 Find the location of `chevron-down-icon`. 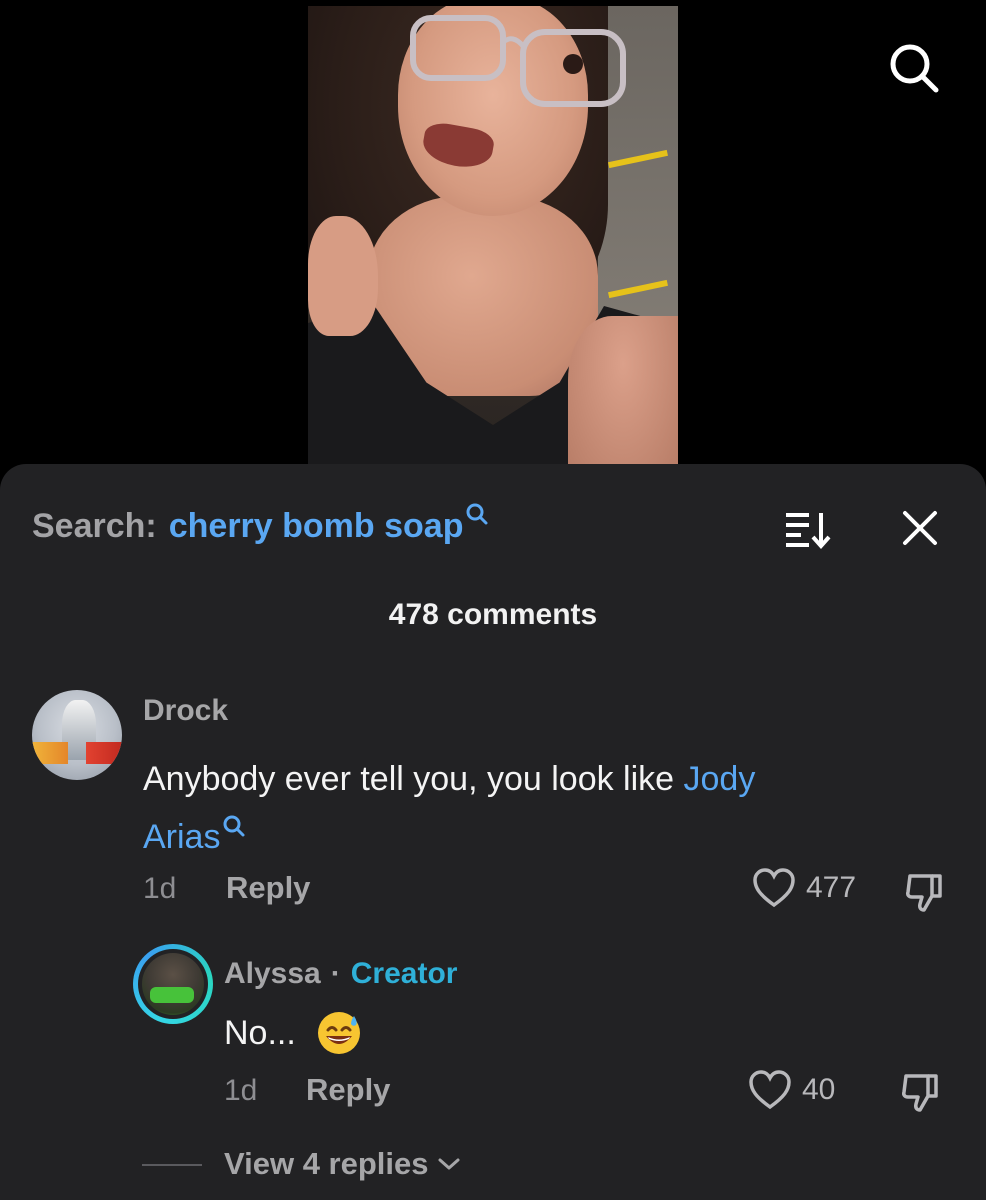

chevron-down-icon is located at coordinates (448, 1164).